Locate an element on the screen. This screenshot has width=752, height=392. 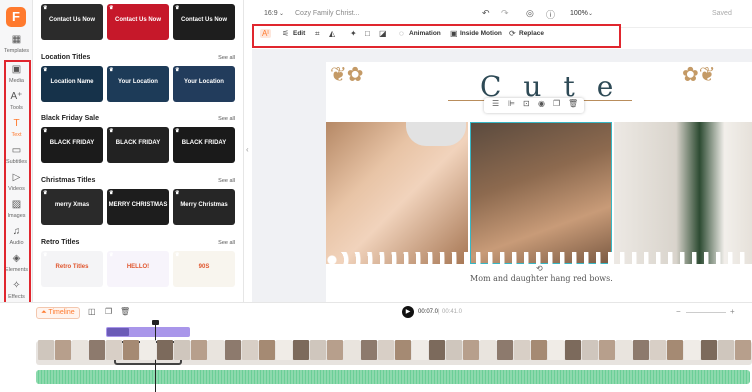
saved-status: Saved is located at coordinates (722, 13).